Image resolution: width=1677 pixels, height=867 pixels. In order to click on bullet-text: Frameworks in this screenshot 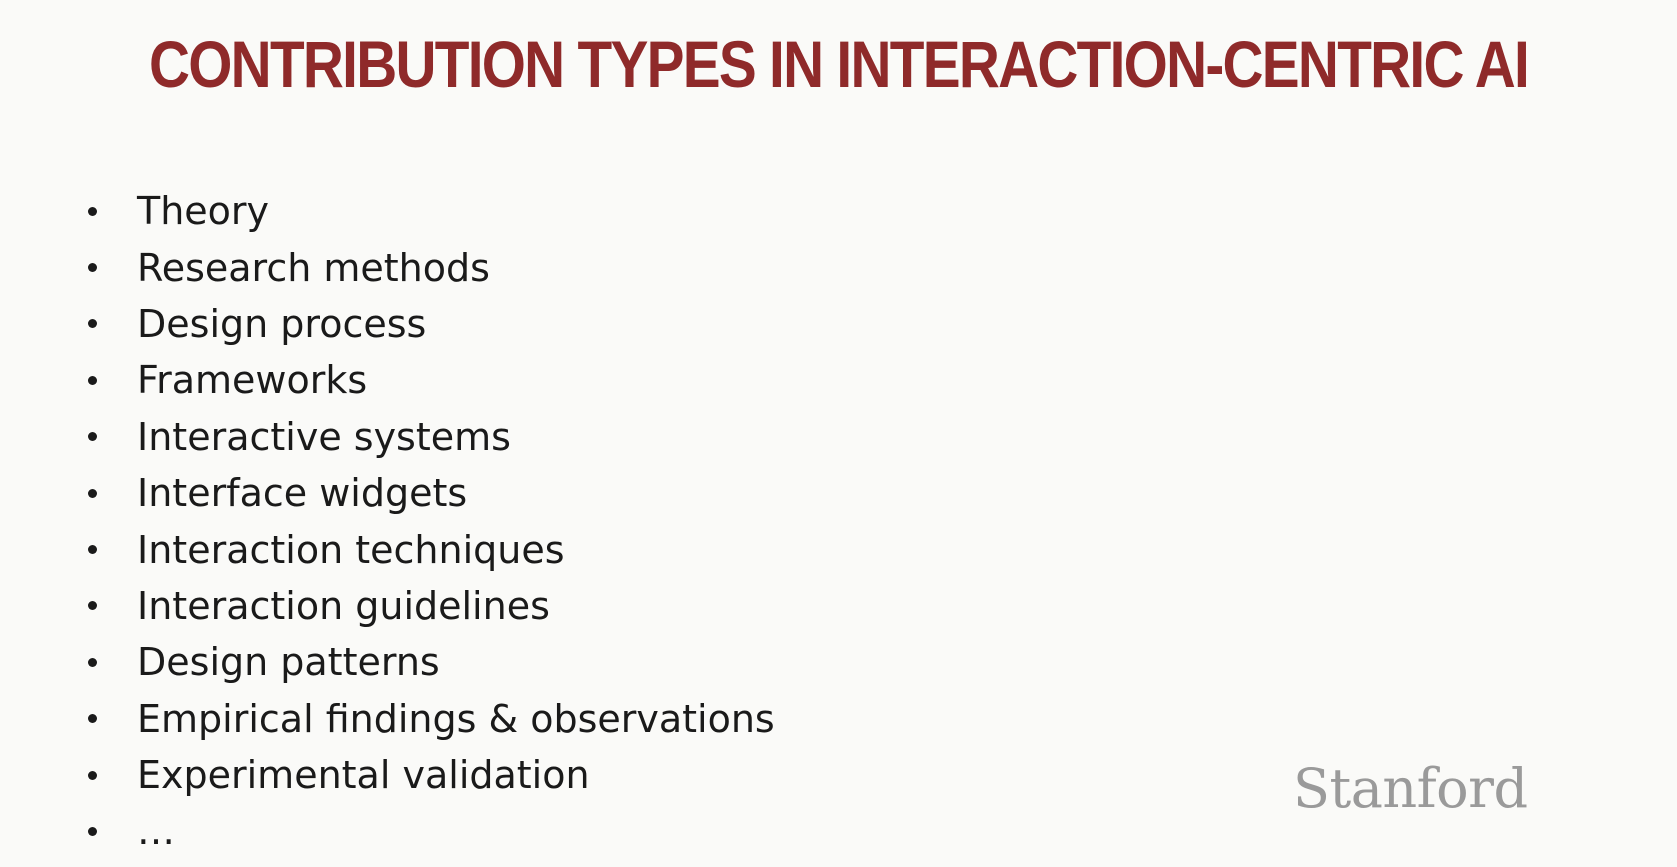, I will do `click(252, 380)`.